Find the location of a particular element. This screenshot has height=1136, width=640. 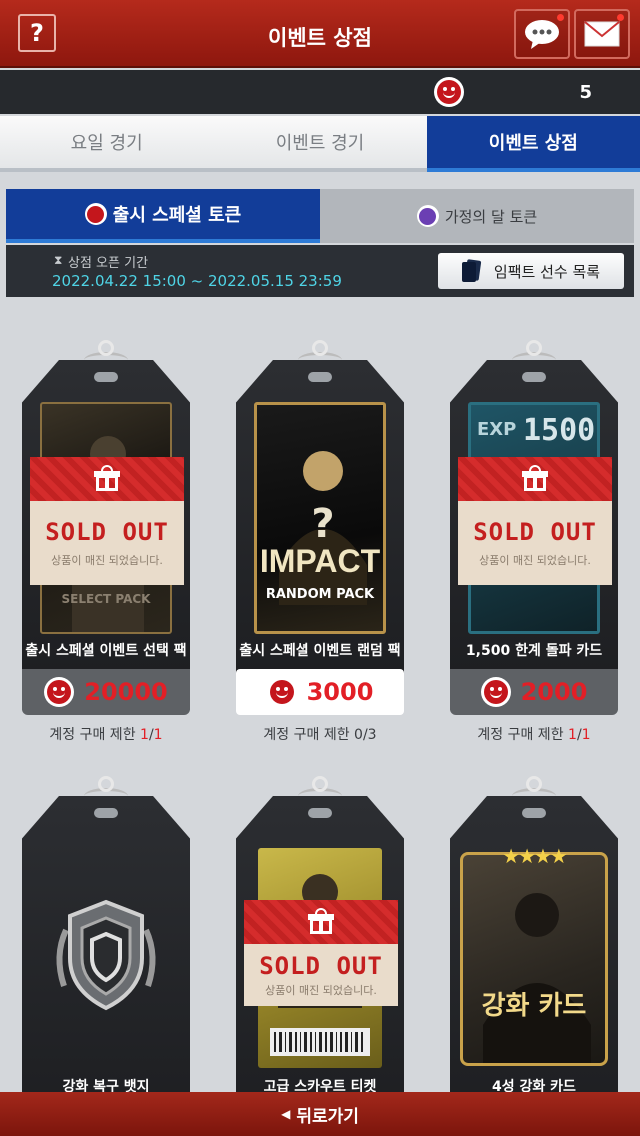

shield-badge-icon is located at coordinates (106, 955).